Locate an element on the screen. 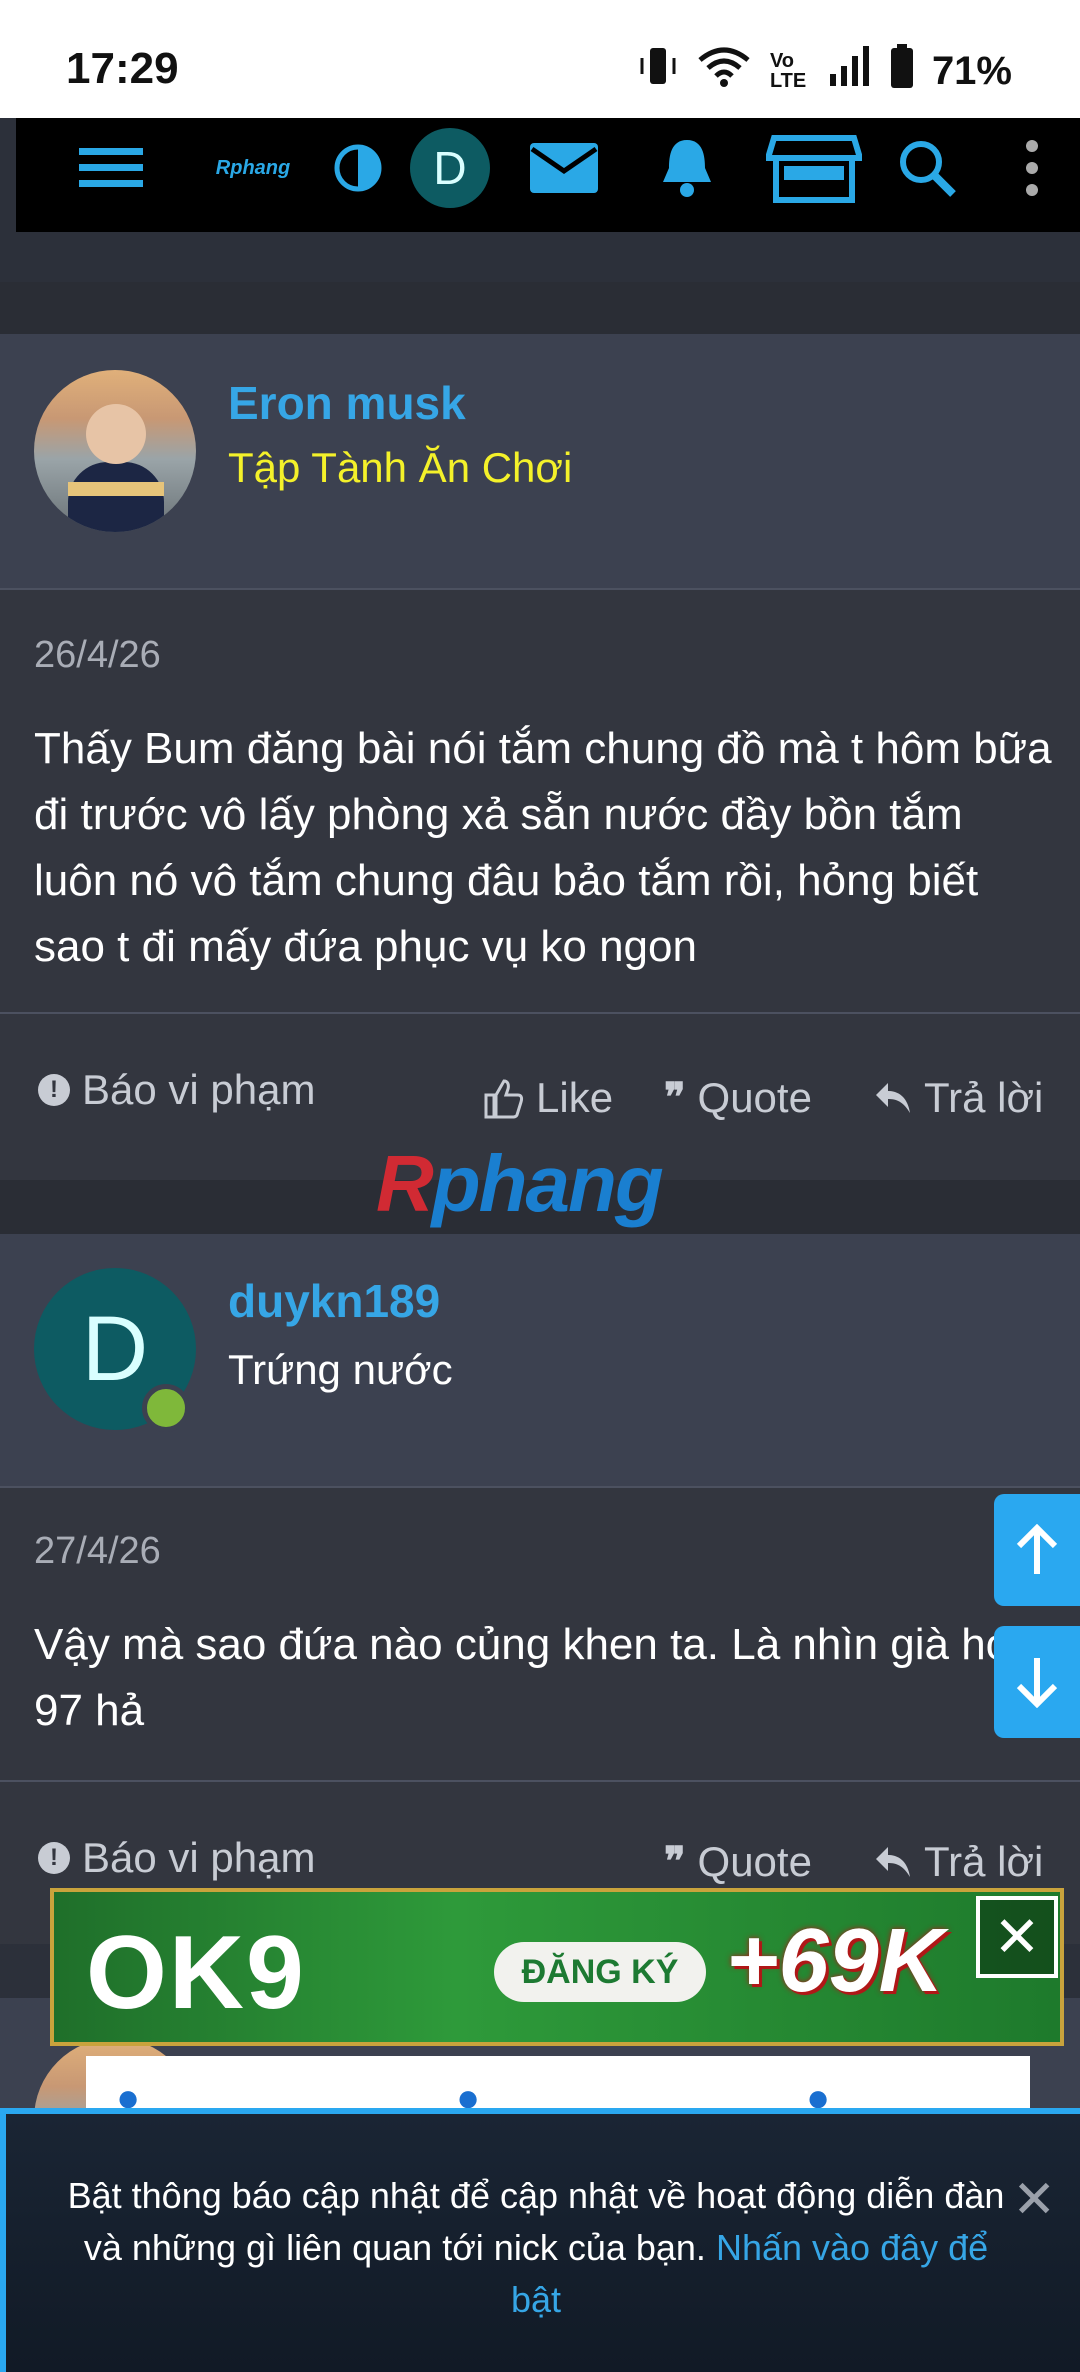 This screenshot has width=1080, height=2372. mail-icon is located at coordinates (564, 168).